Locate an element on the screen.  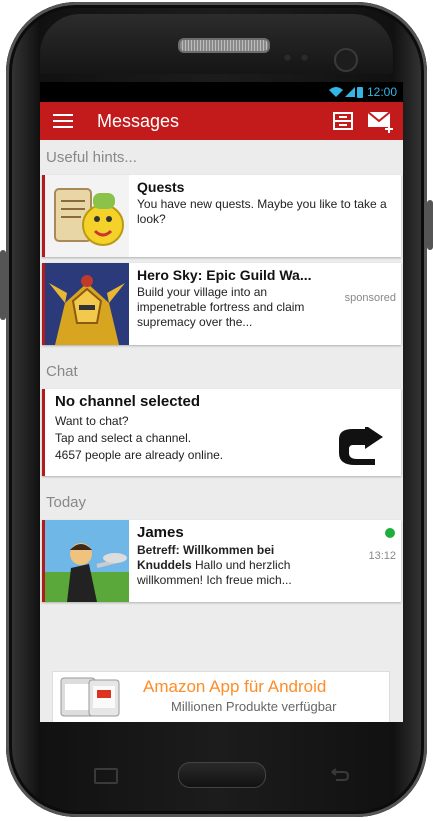
card-title: Quests is located at coordinates (161, 187).